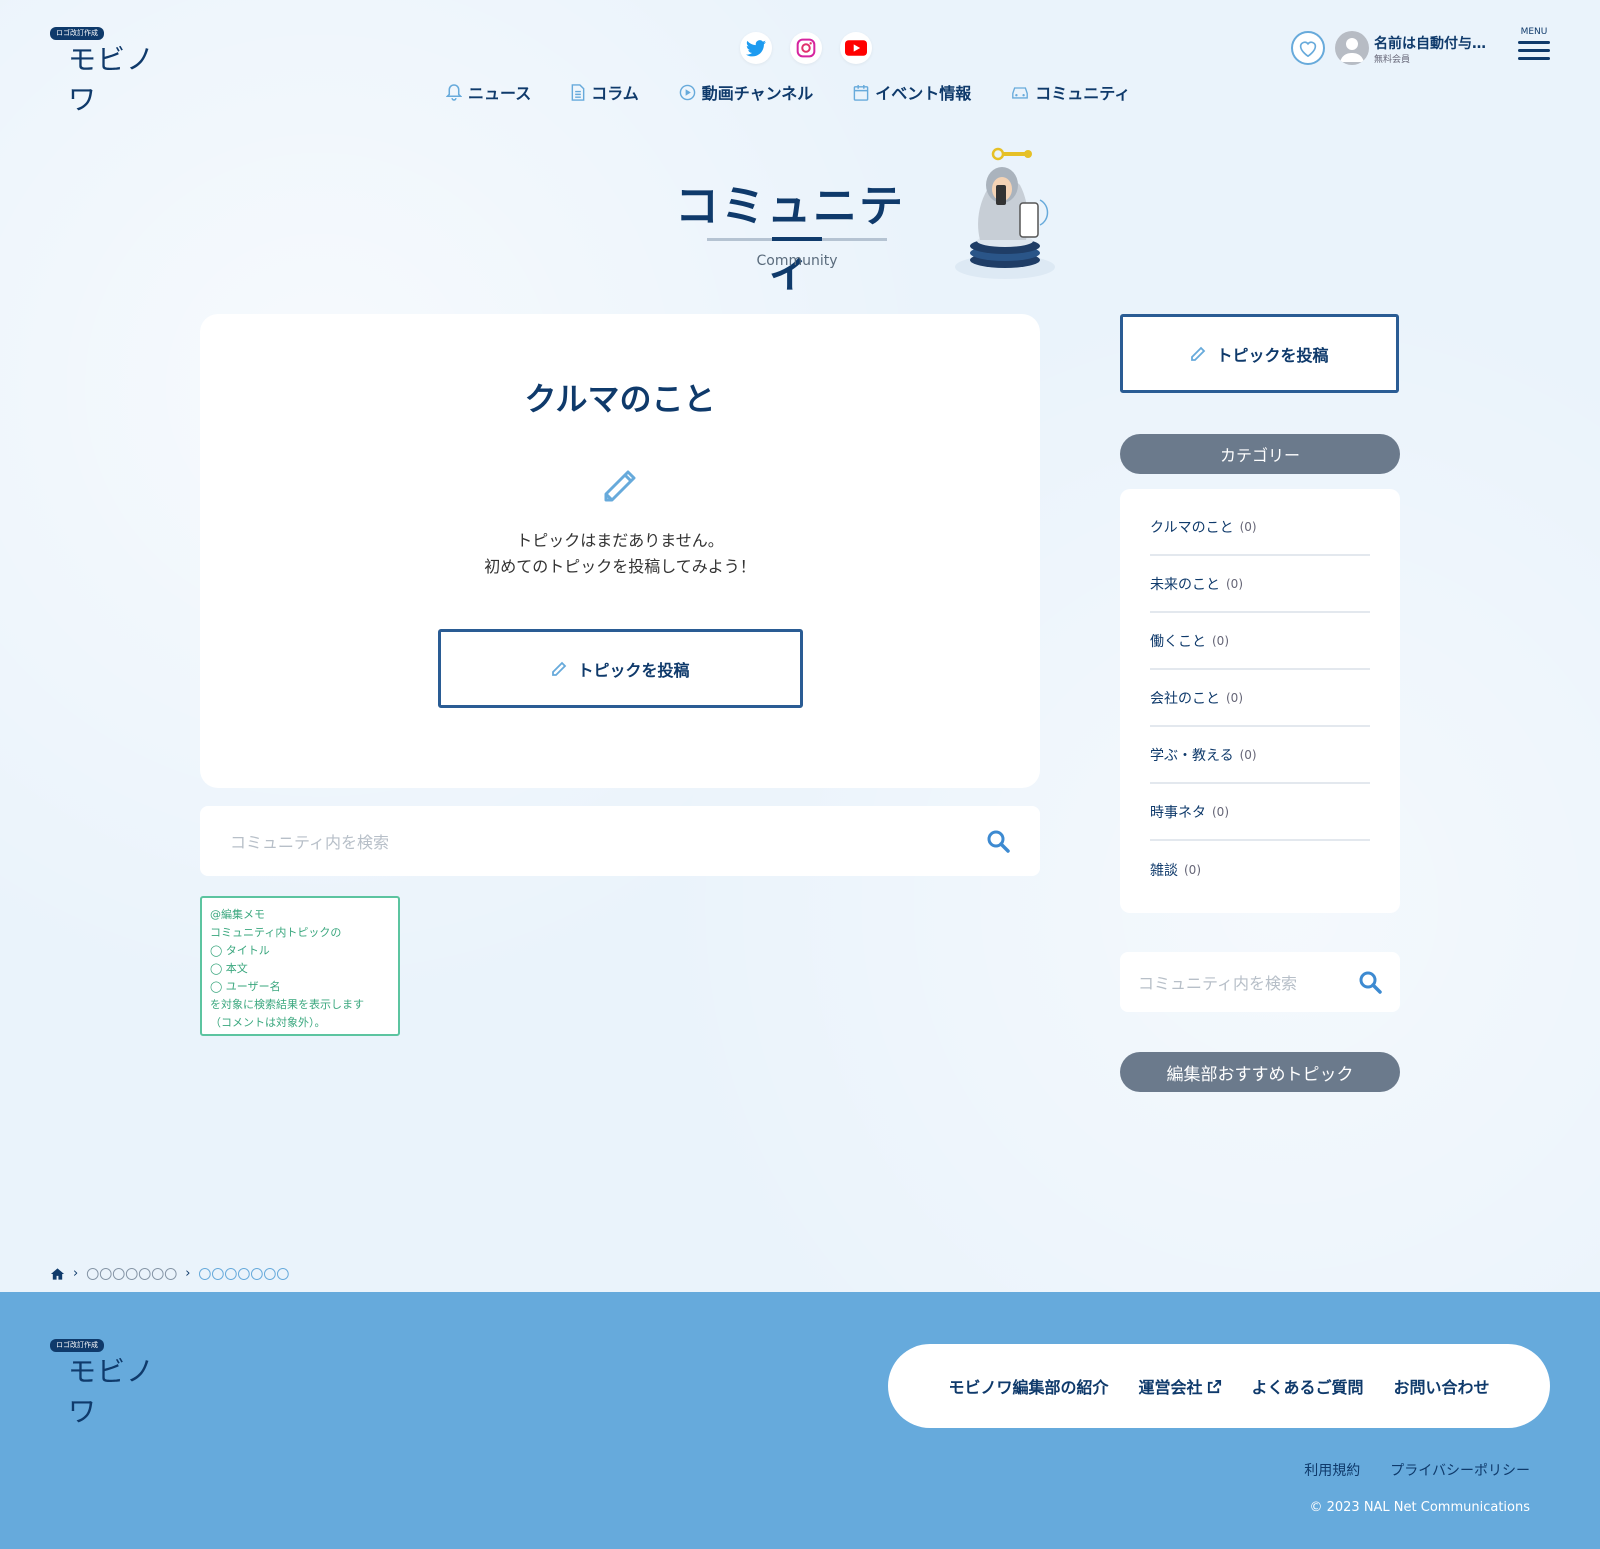  Describe the element at coordinates (1020, 92) in the screenshot. I see `car-icon` at that location.